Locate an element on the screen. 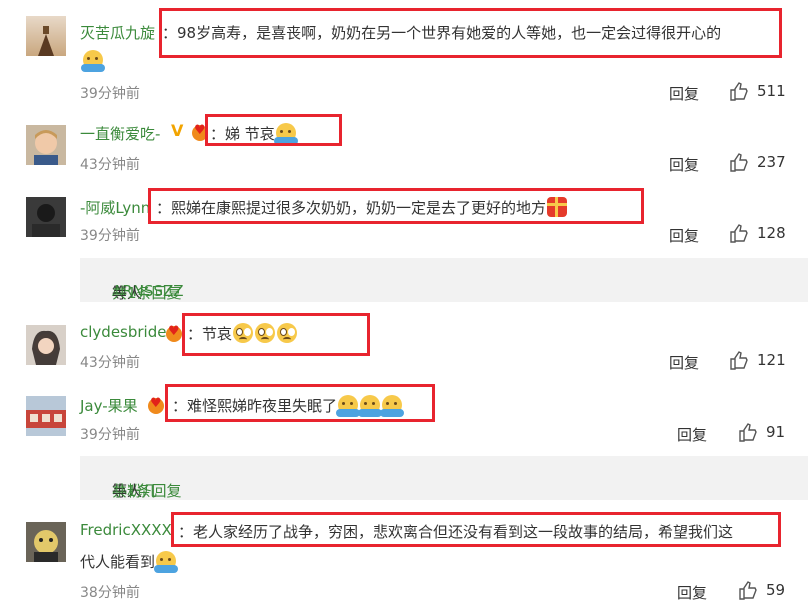  comment-text: ：娣 节哀 is located at coordinates (254, 134).